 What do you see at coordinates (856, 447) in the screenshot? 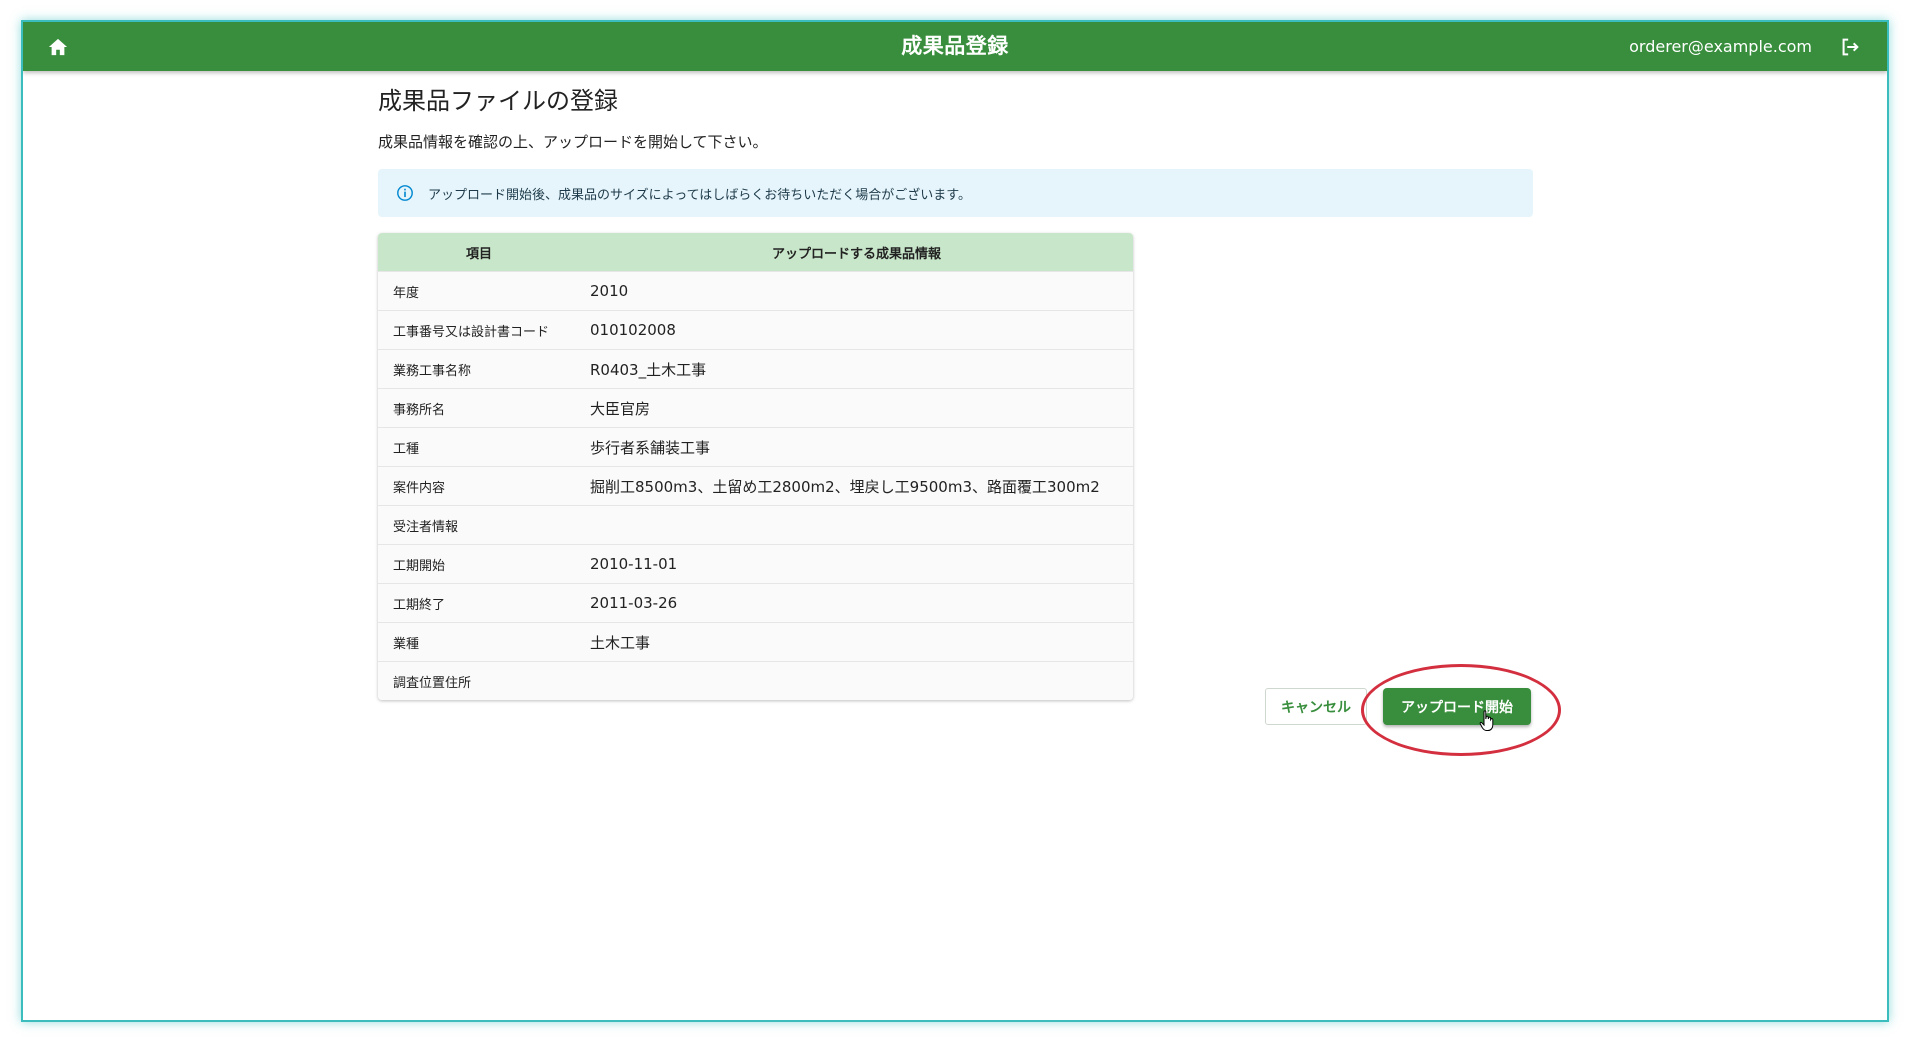
I see `row-value: 歩行者系舗装工事` at bounding box center [856, 447].